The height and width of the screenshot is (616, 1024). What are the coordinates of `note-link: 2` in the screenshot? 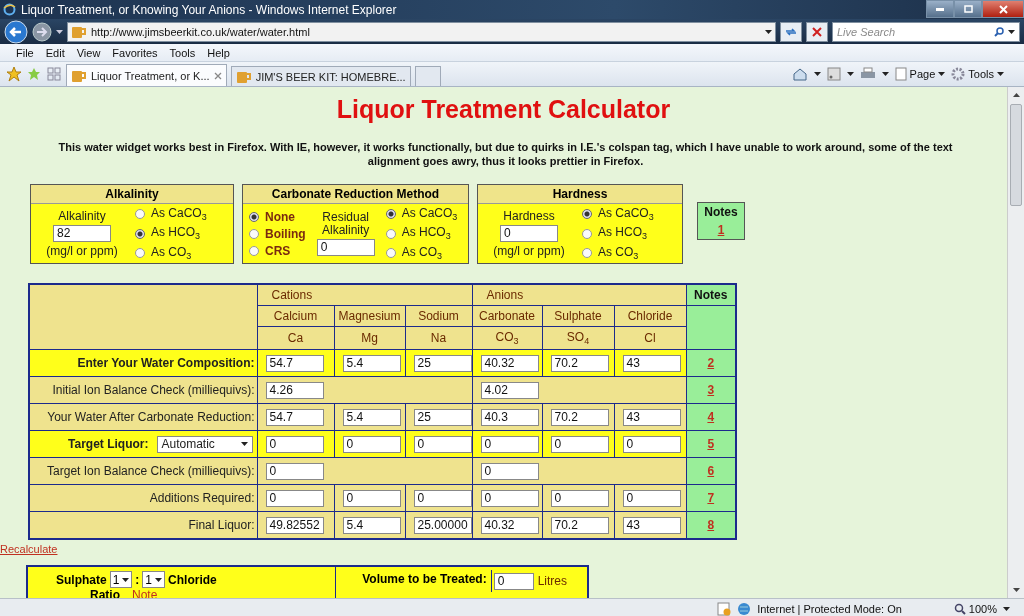 It's located at (711, 363).